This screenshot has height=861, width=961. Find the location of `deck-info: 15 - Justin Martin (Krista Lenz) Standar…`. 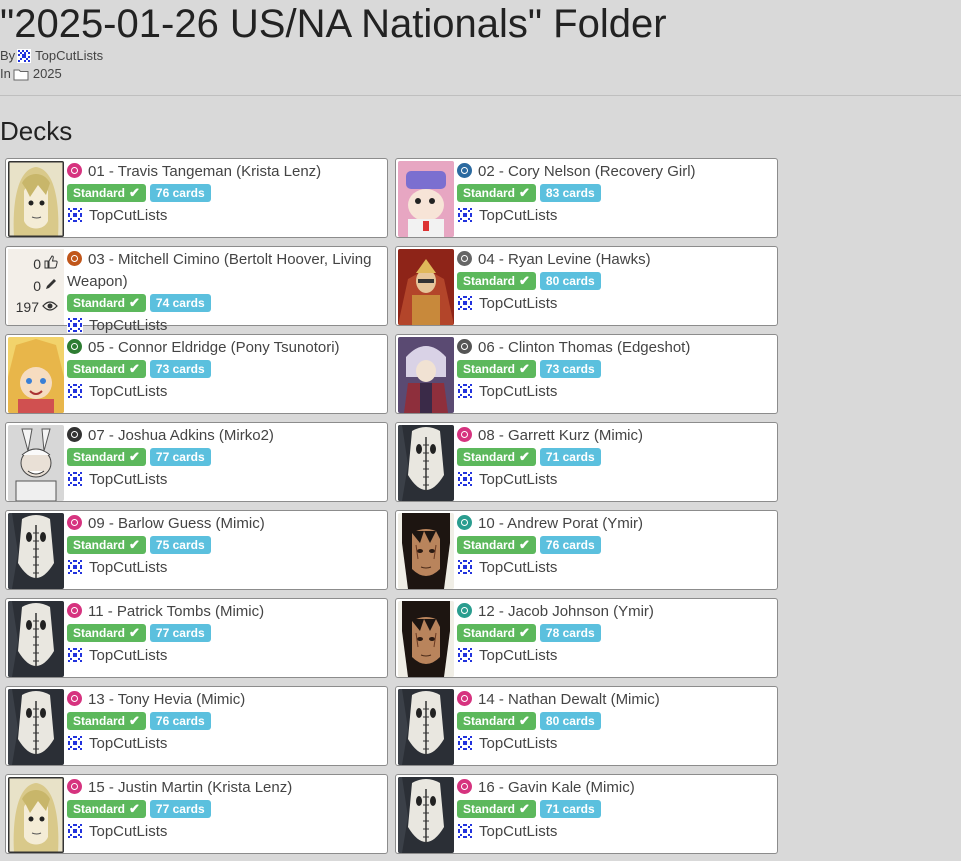

deck-info: 15 - Justin Martin (Krista Lenz) Standar… is located at coordinates (224, 809).